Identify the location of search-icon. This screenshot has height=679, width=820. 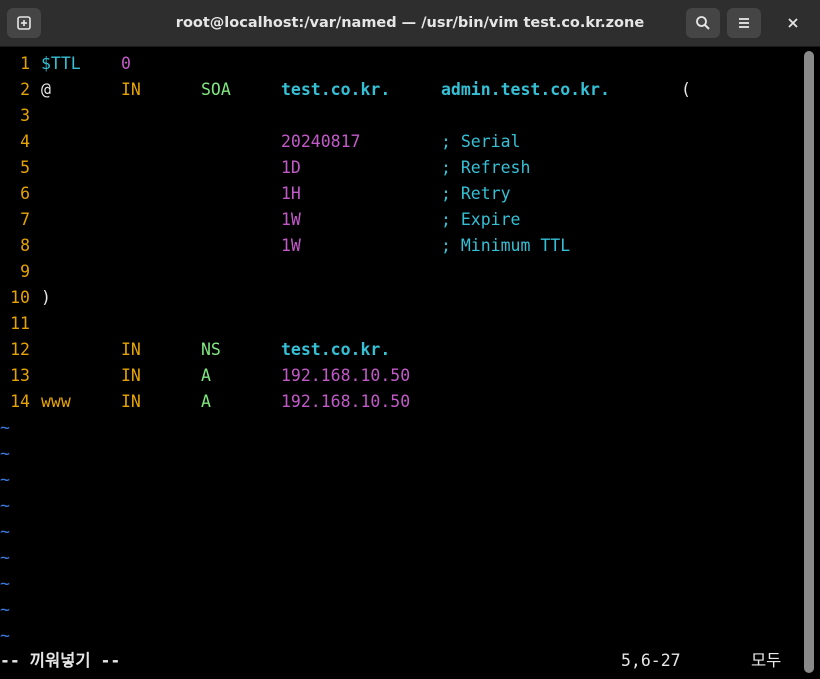
(703, 23).